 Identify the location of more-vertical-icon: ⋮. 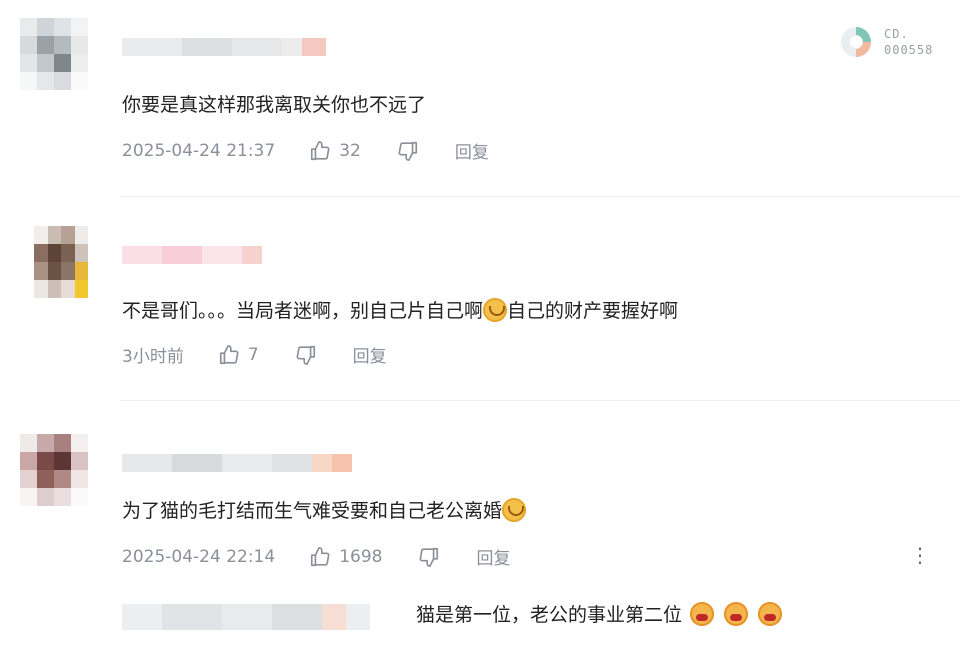
(920, 555).